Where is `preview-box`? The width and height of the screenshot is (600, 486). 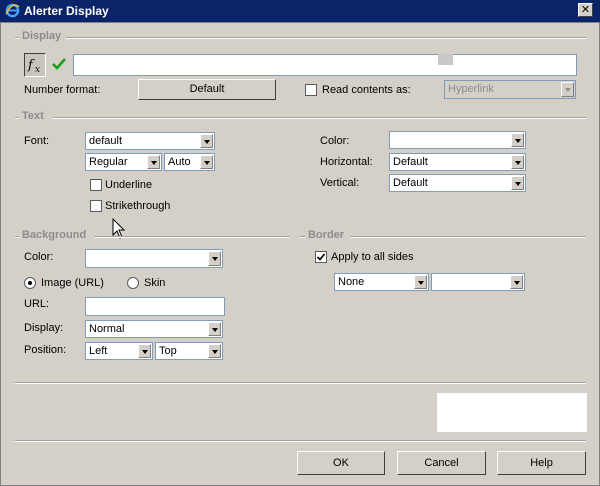
preview-box is located at coordinates (512, 412).